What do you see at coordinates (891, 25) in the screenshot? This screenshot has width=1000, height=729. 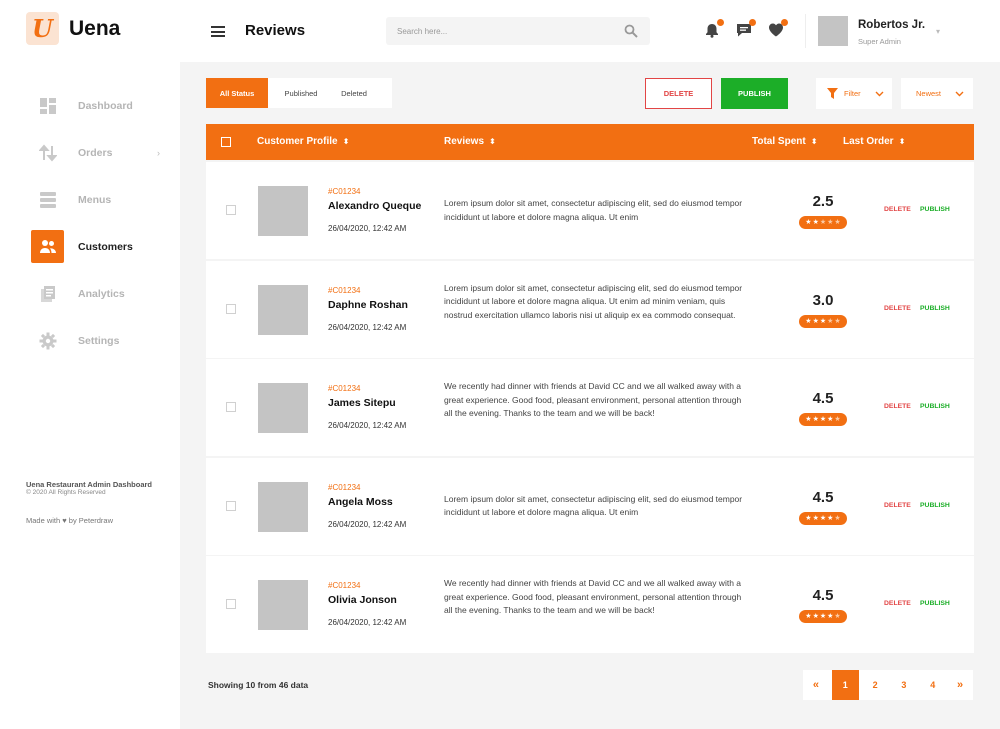 I see `user-name: Robertos Jr.` at bounding box center [891, 25].